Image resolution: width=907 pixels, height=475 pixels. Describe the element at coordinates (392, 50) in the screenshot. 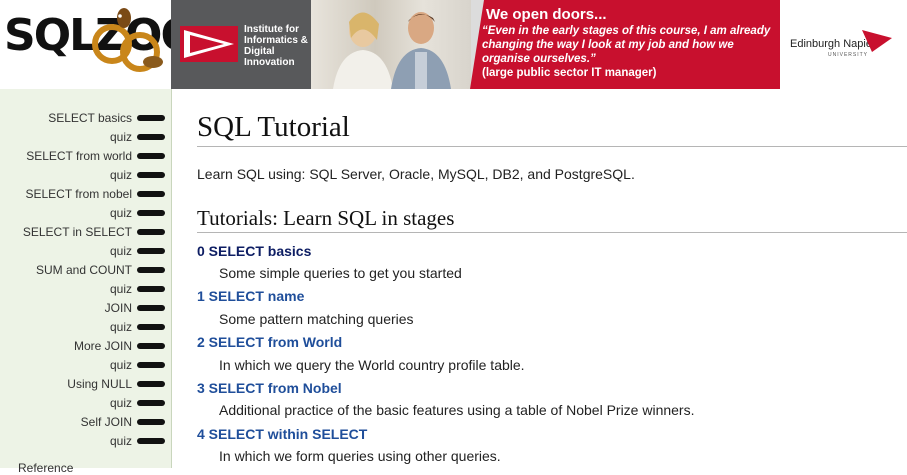

I see `people-photo-icon` at that location.